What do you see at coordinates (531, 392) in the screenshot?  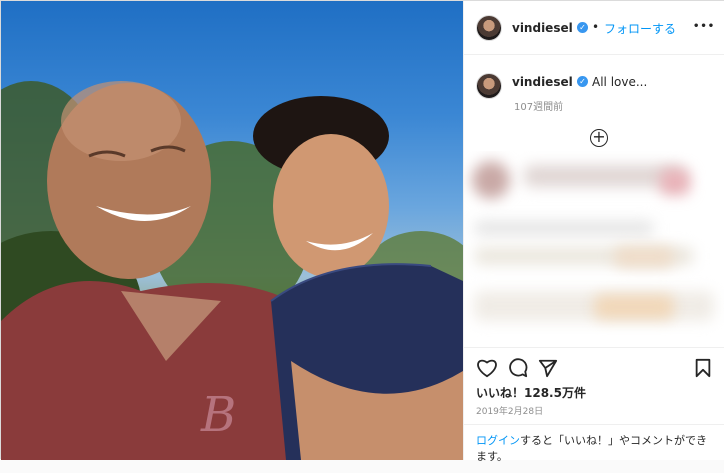 I see `likes-count: いいね！128.5万件` at bounding box center [531, 392].